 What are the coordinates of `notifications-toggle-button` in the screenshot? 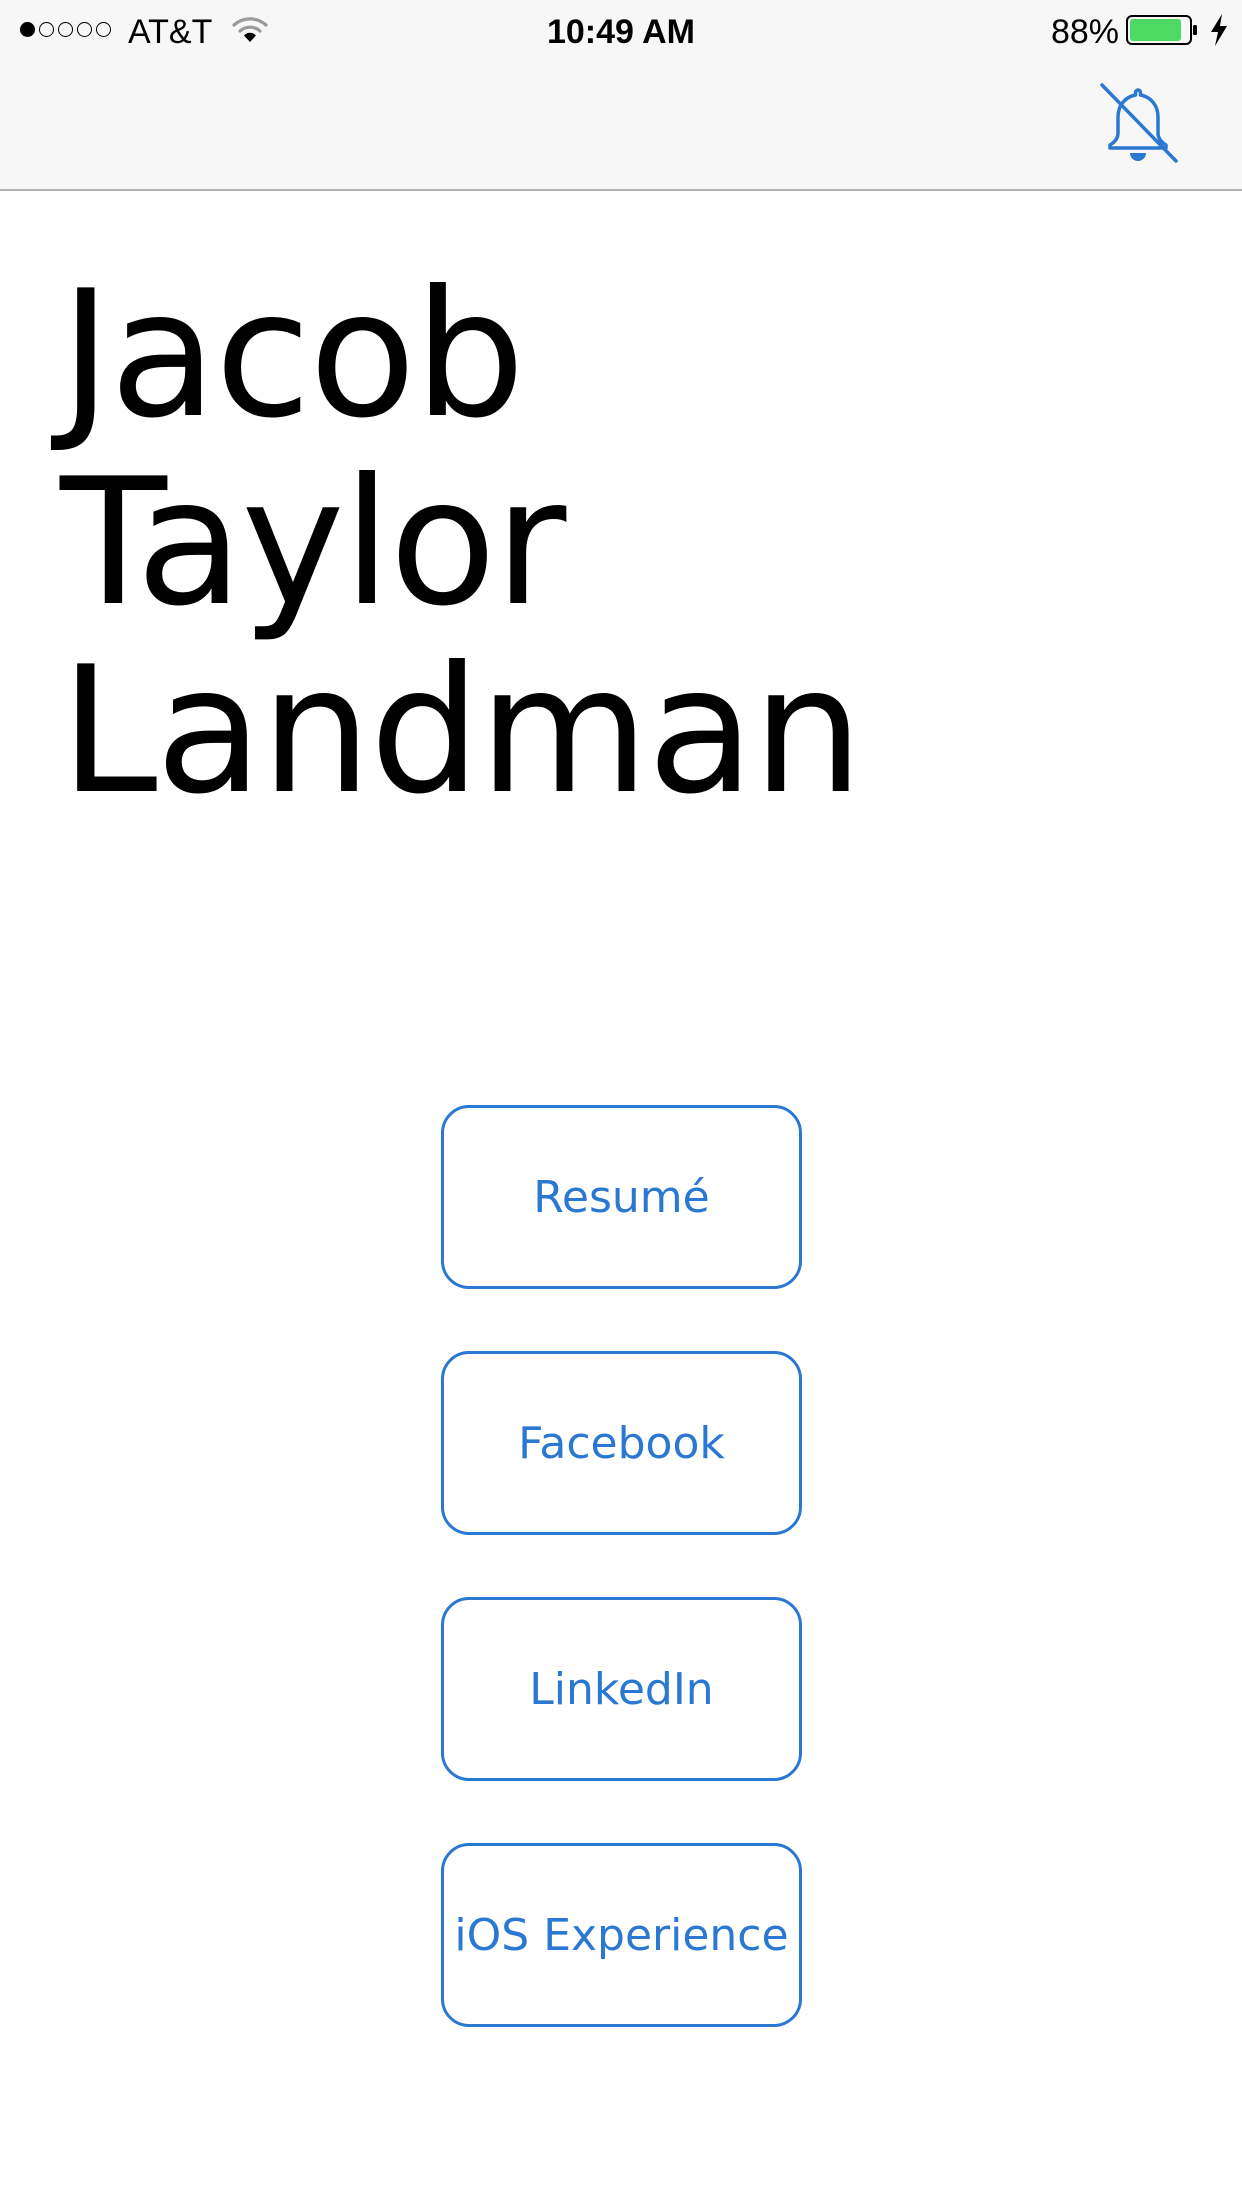 It's located at (1138, 123).